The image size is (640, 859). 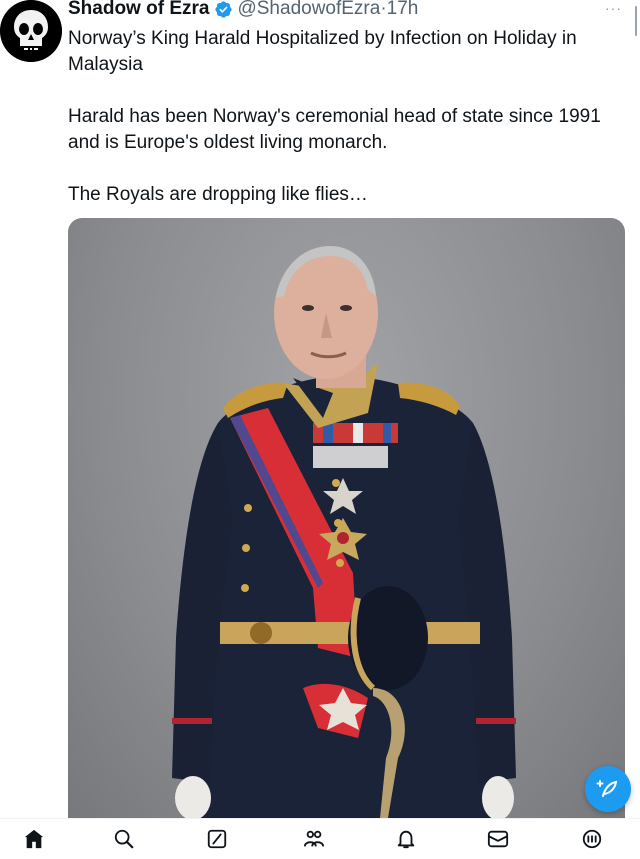 I want to click on communities-icon, so click(x=314, y=838).